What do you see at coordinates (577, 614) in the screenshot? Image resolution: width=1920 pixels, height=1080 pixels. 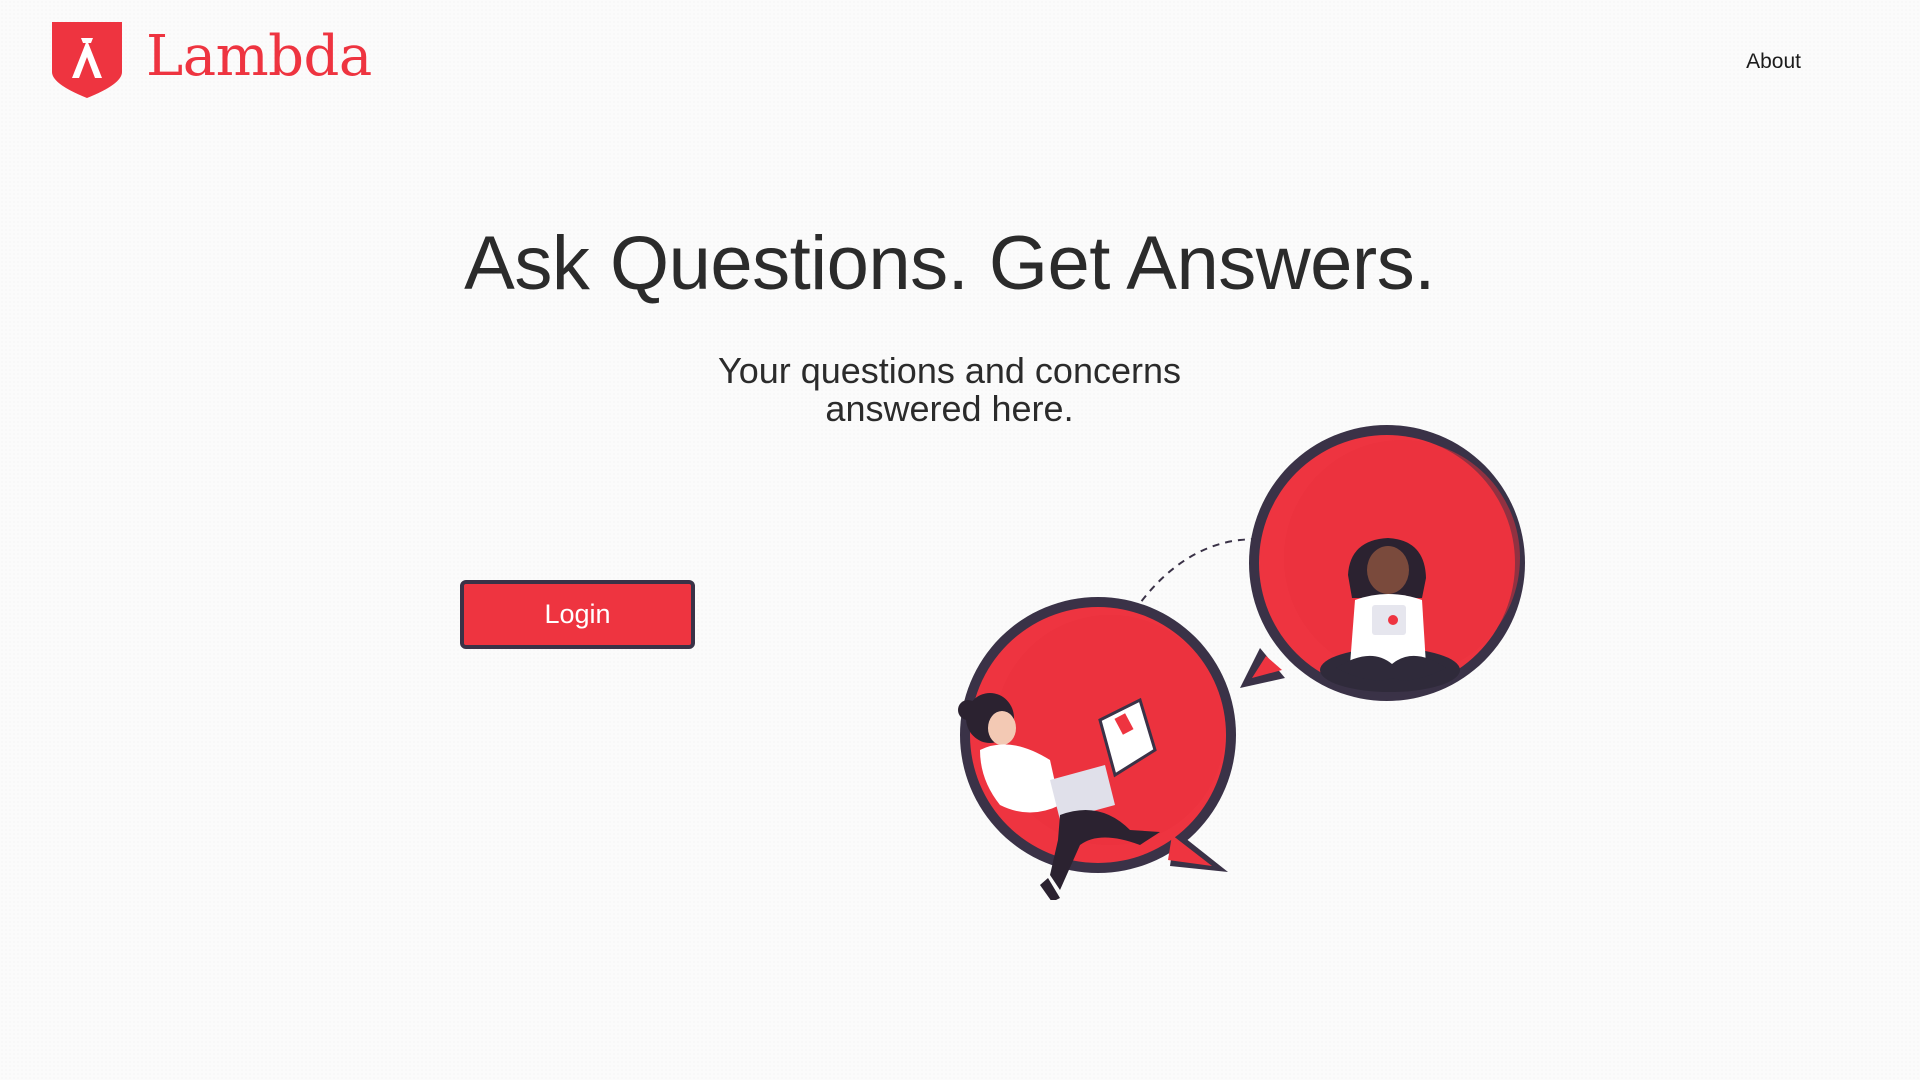 I see `login-button: Login` at bounding box center [577, 614].